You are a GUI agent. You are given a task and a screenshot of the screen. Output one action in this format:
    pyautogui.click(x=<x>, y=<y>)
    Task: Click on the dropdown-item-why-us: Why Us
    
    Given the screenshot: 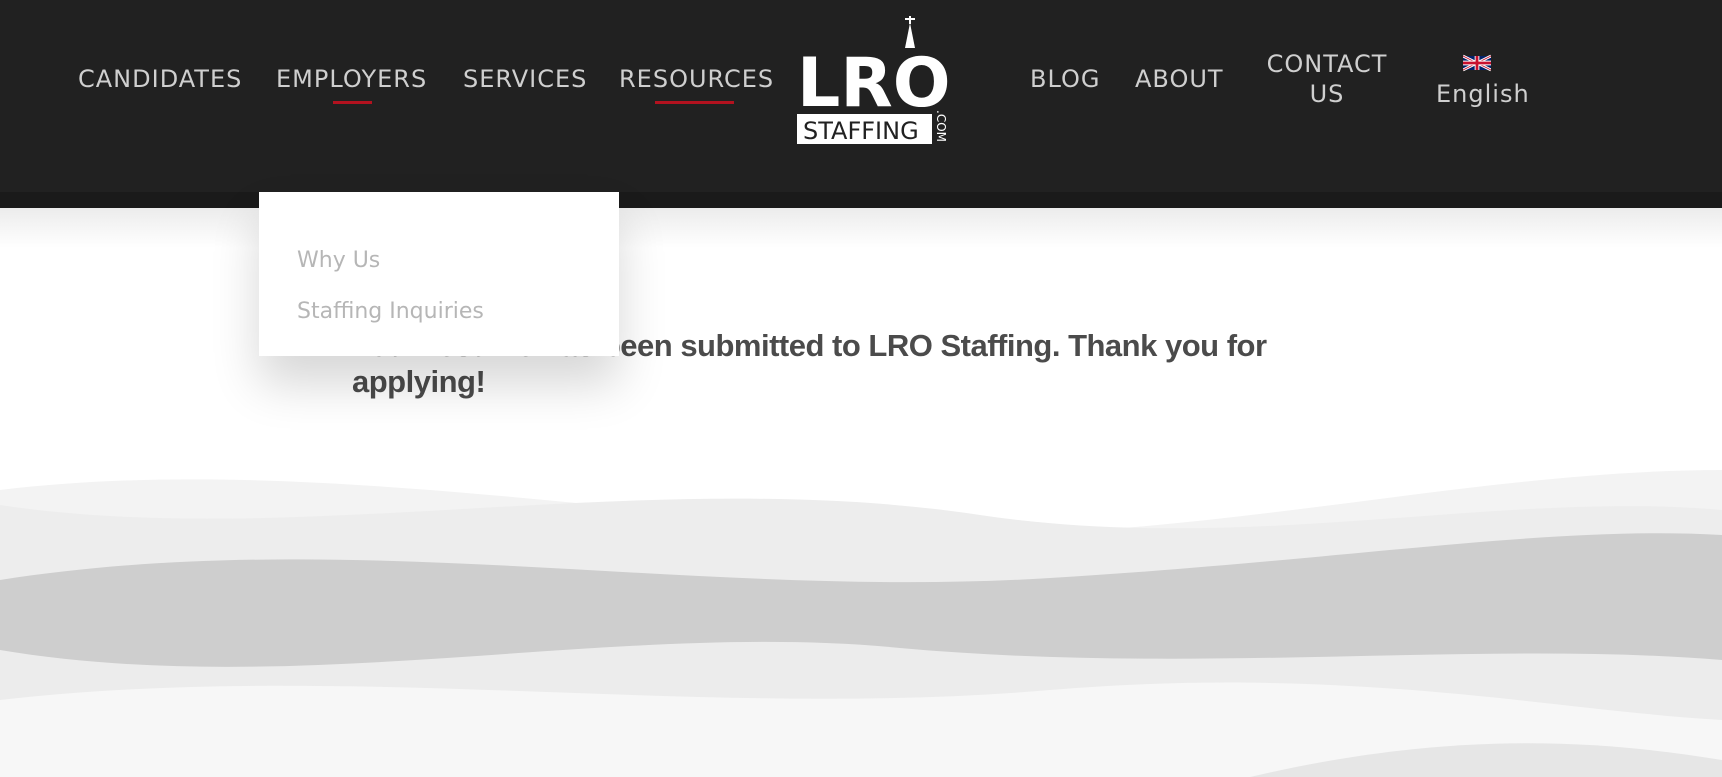 What is the action you would take?
    pyautogui.click(x=338, y=261)
    